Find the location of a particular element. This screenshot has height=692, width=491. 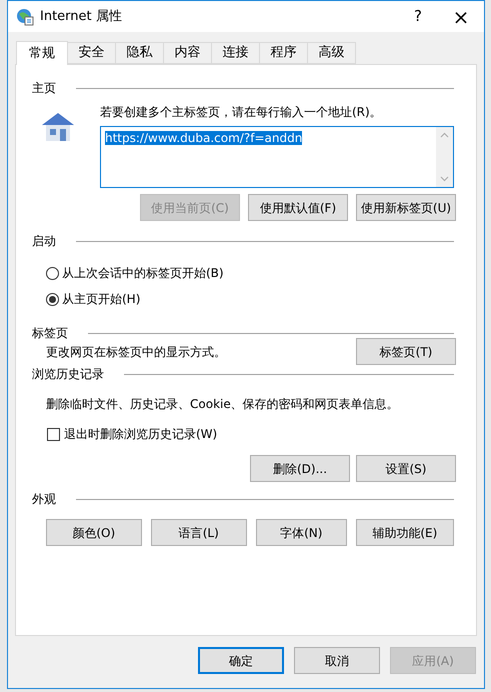

section-heading: 主页 is located at coordinates (44, 88).